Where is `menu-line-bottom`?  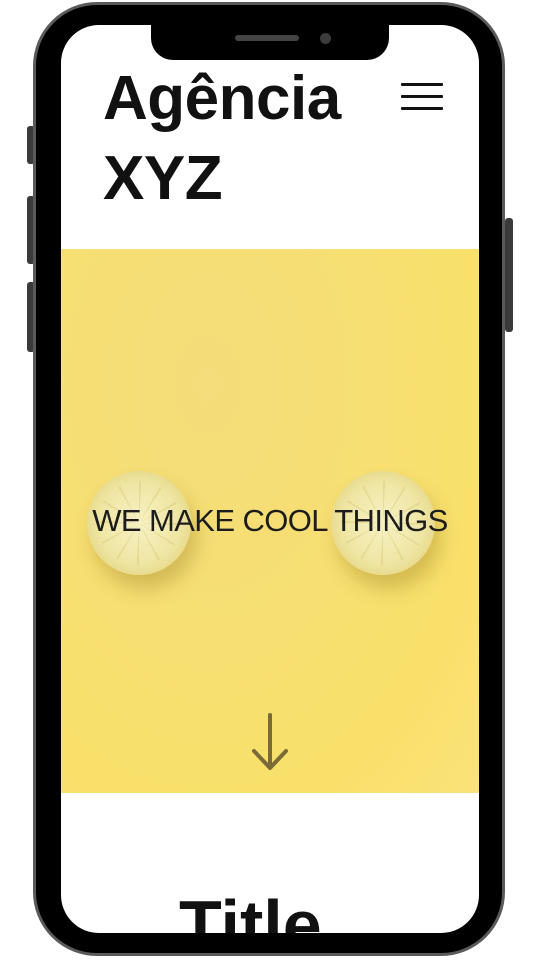
menu-line-bottom is located at coordinates (422, 108).